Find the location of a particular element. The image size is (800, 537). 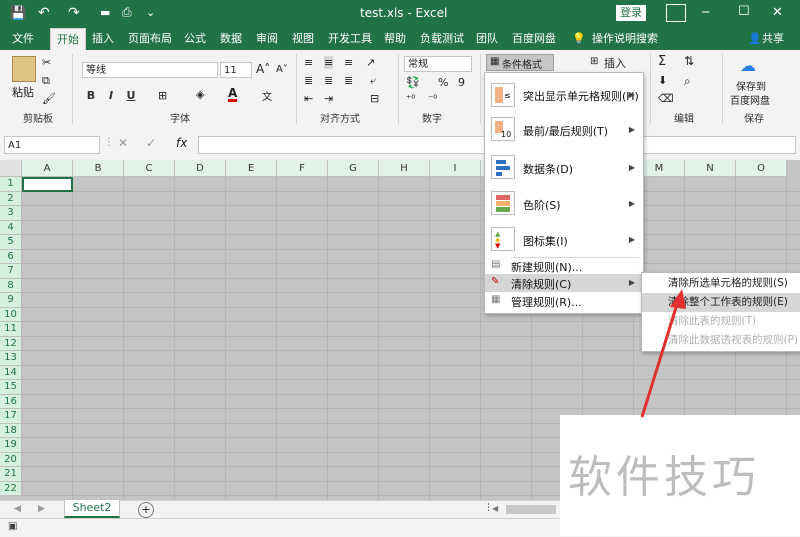

menu-item-color-scales: 色阶(S) ▶ is located at coordinates (564, 204).